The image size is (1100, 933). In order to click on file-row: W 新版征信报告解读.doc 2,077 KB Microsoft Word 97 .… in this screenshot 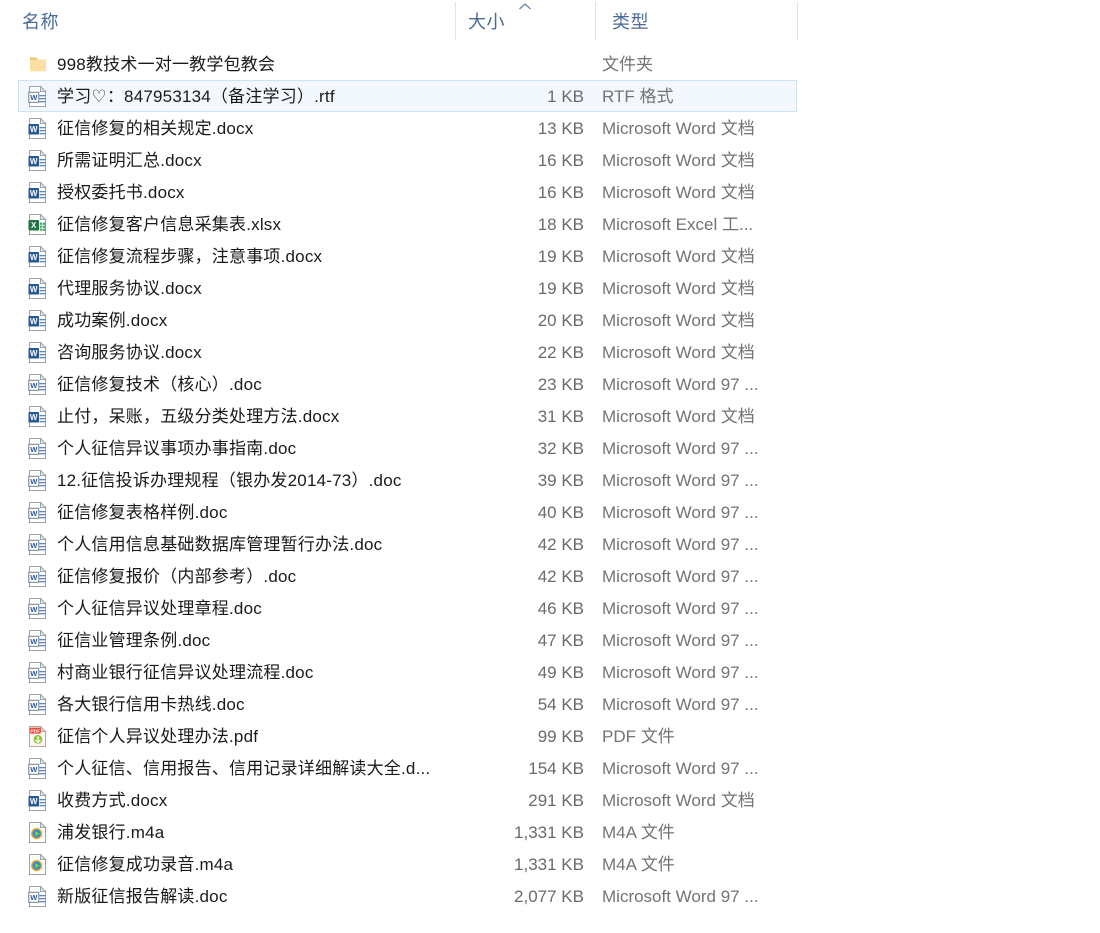, I will do `click(407, 896)`.